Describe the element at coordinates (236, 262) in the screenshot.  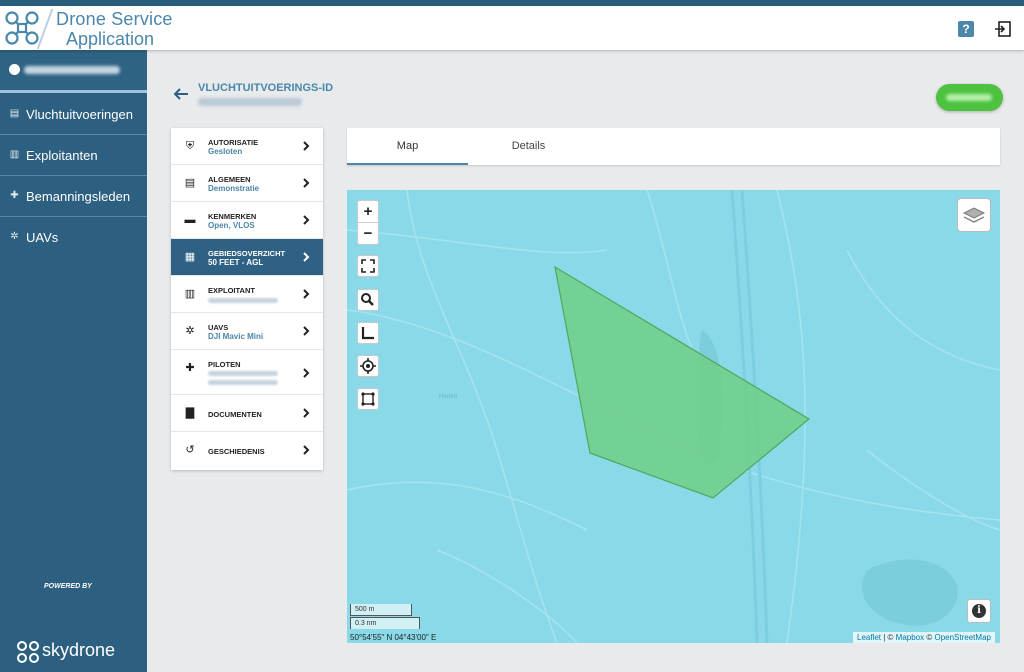
I see `menu-item-subtitle: 50 FEET - AGL` at that location.